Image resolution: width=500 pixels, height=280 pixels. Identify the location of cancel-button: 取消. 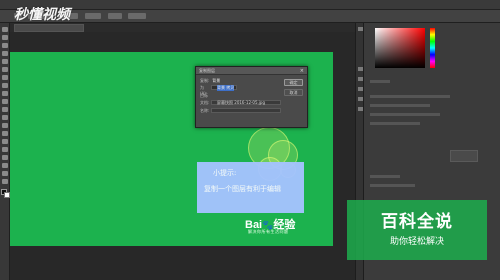
(293, 92).